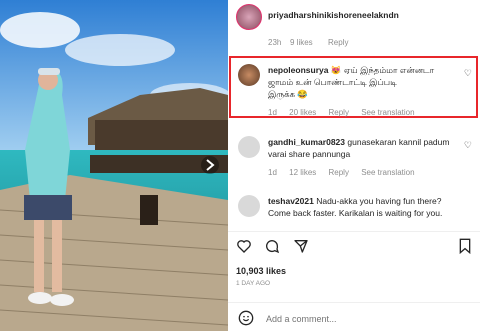 The image size is (480, 331). I want to click on caption-likes: 9 likes, so click(301, 42).